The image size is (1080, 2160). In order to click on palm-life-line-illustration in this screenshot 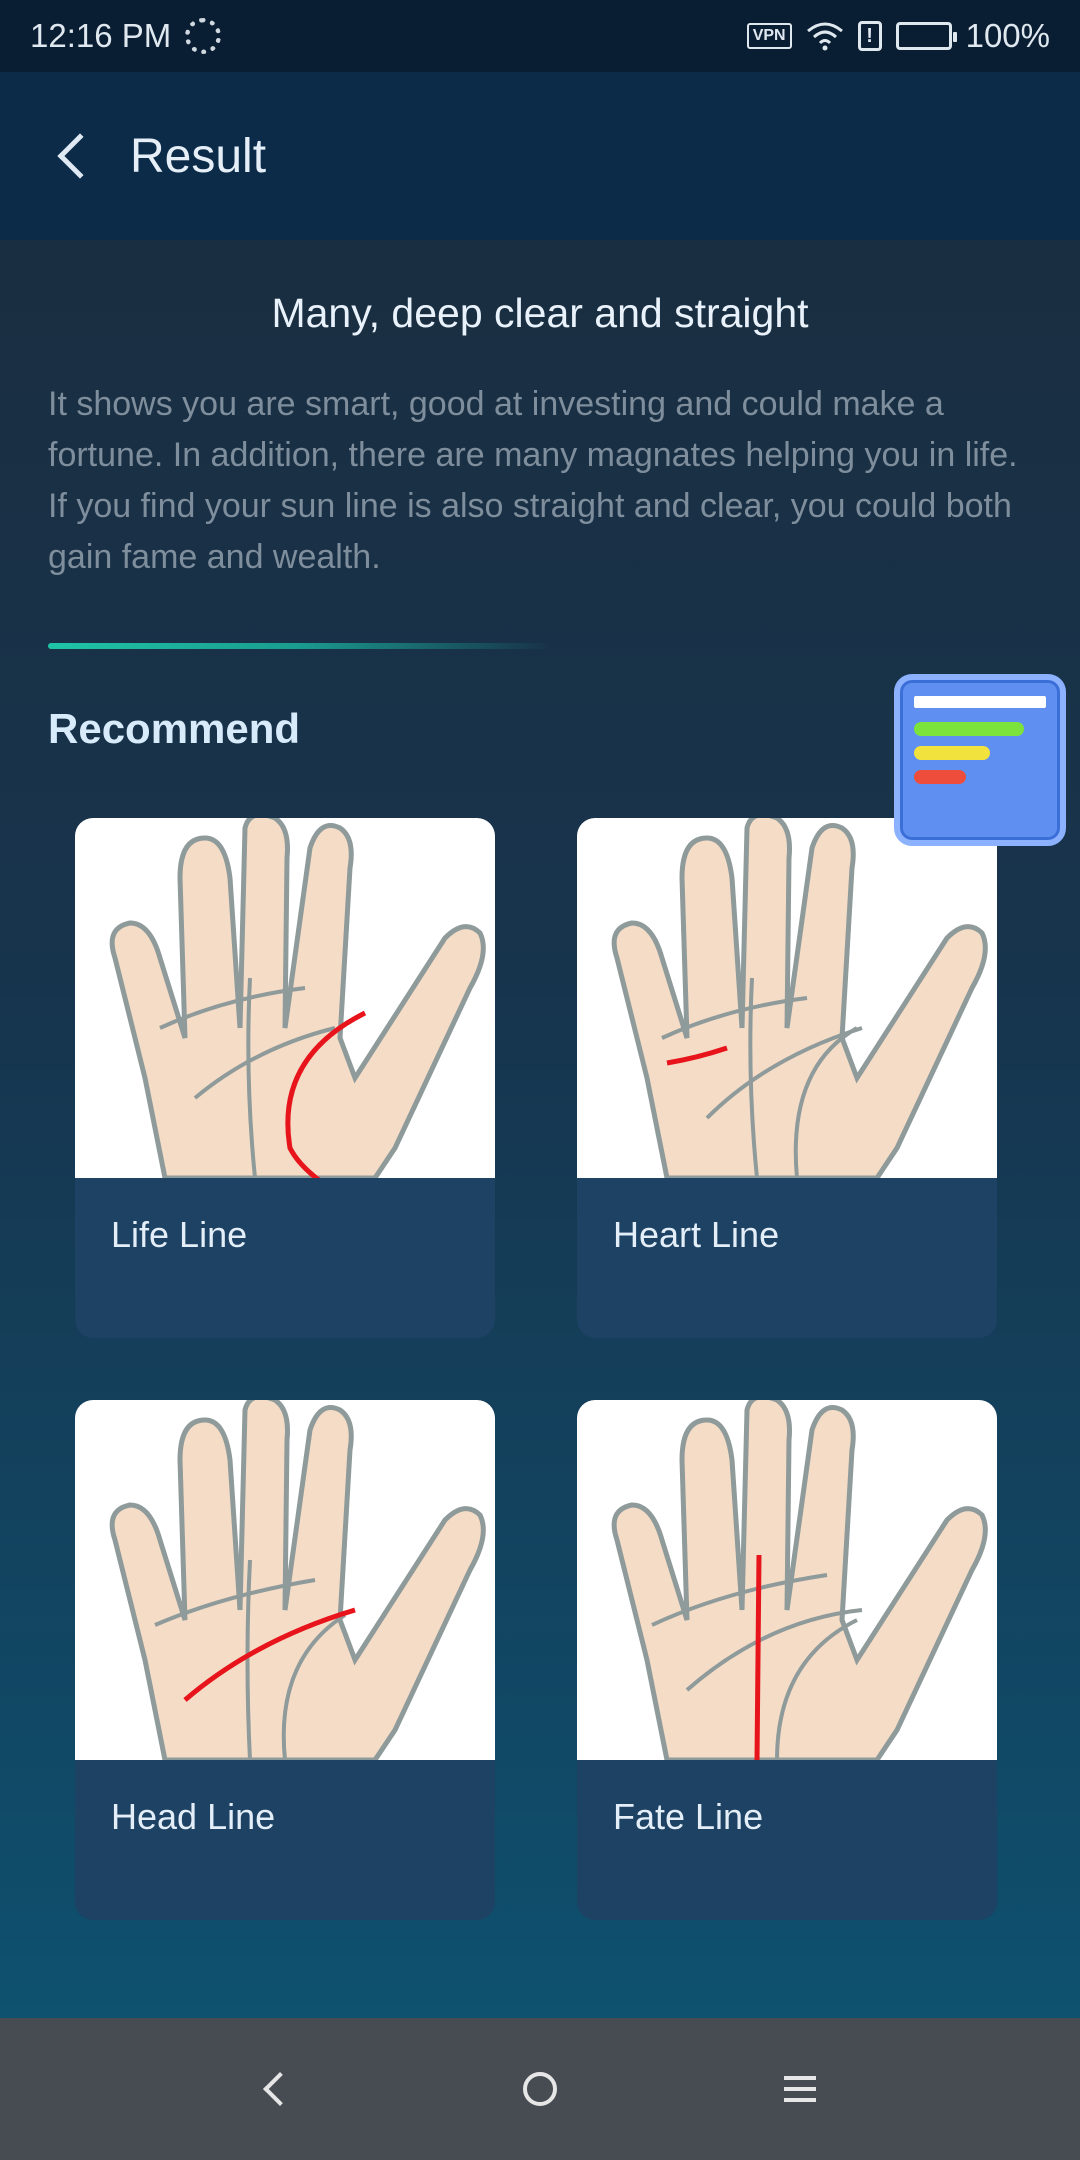, I will do `click(297, 998)`.